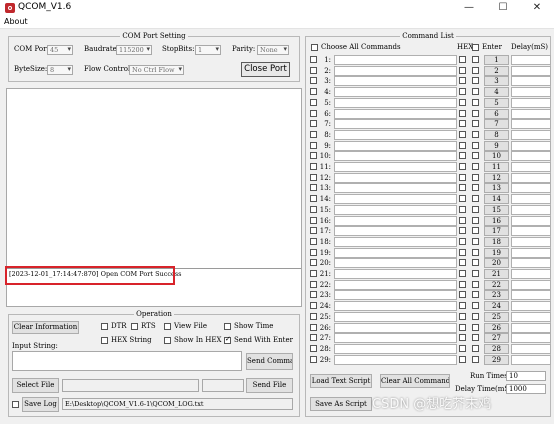 The image size is (554, 424). Describe the element at coordinates (314, 47) in the screenshot. I see `choose-all-checkbox` at that location.